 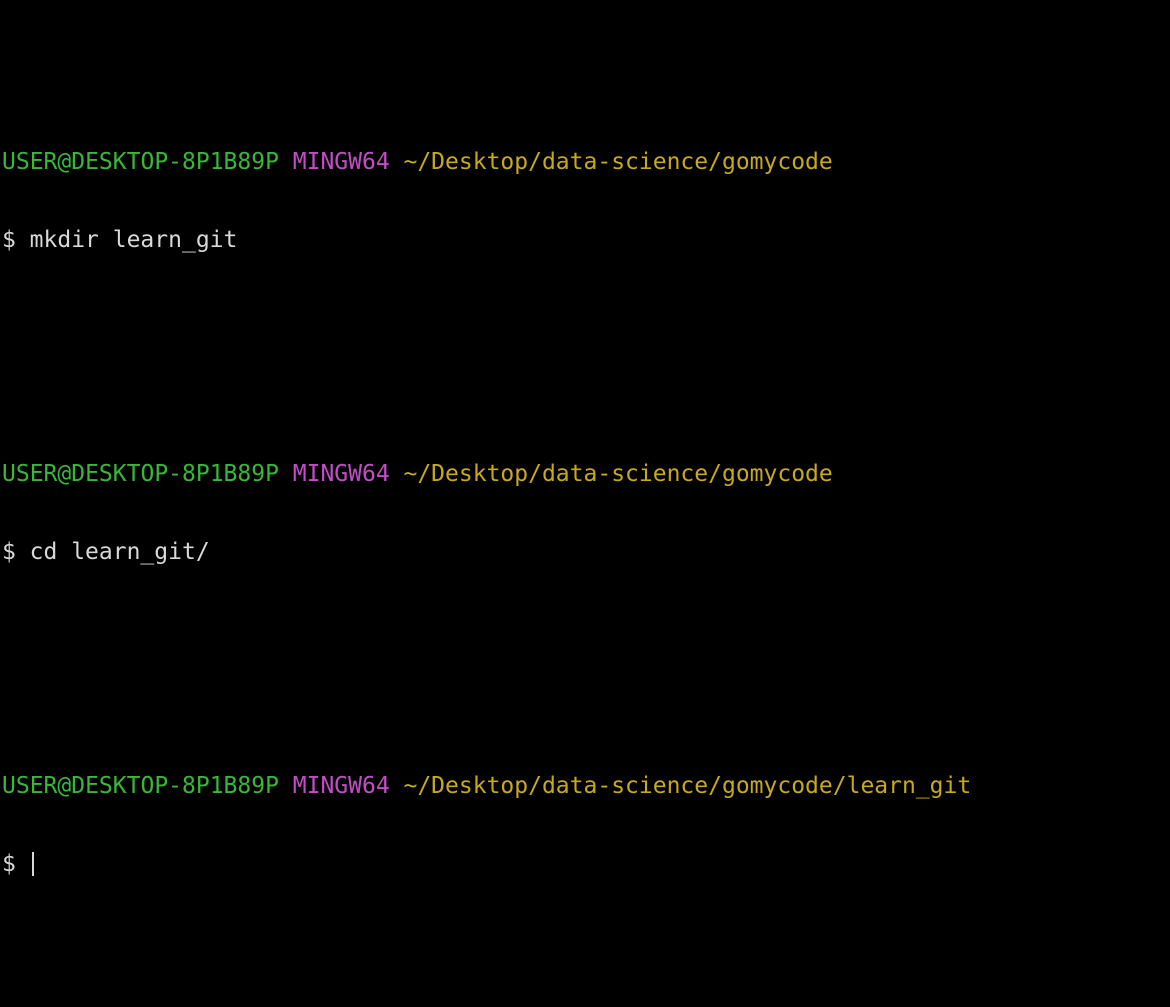 What do you see at coordinates (119, 552) in the screenshot?
I see `command-text: cd learn_git/` at bounding box center [119, 552].